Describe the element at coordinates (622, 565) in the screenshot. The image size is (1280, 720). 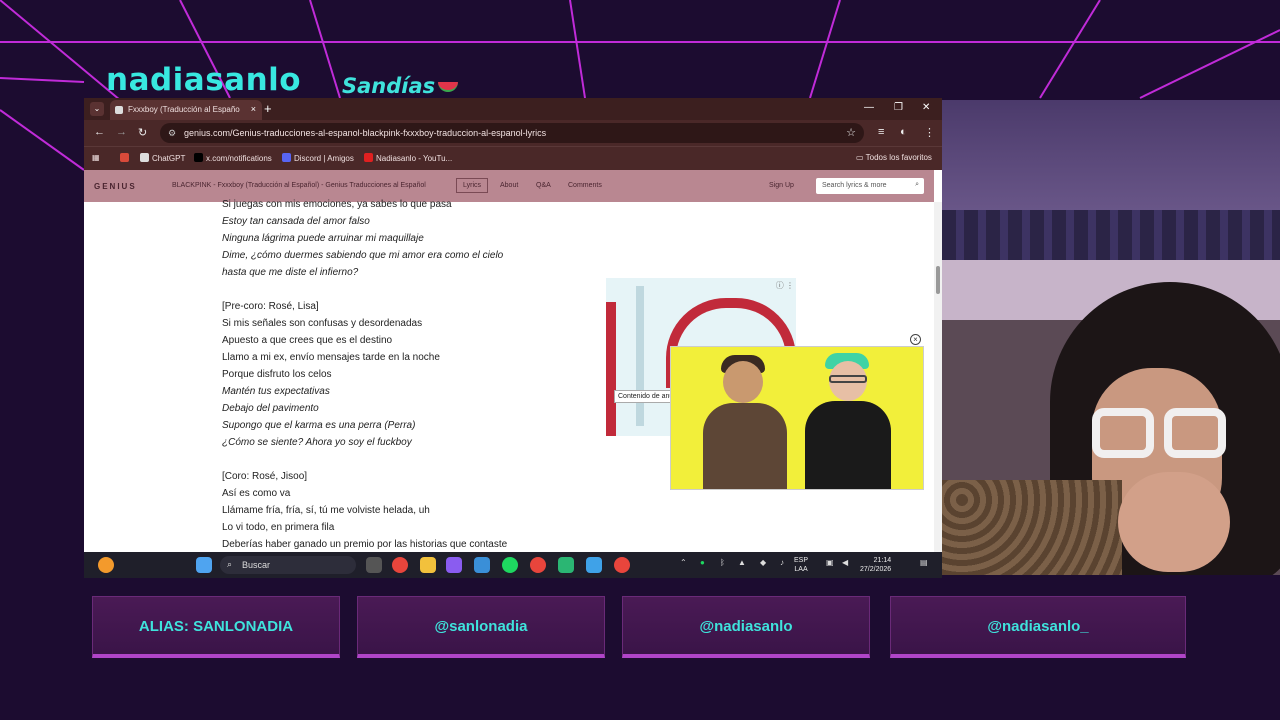
I see `chrome-alt-icon` at that location.